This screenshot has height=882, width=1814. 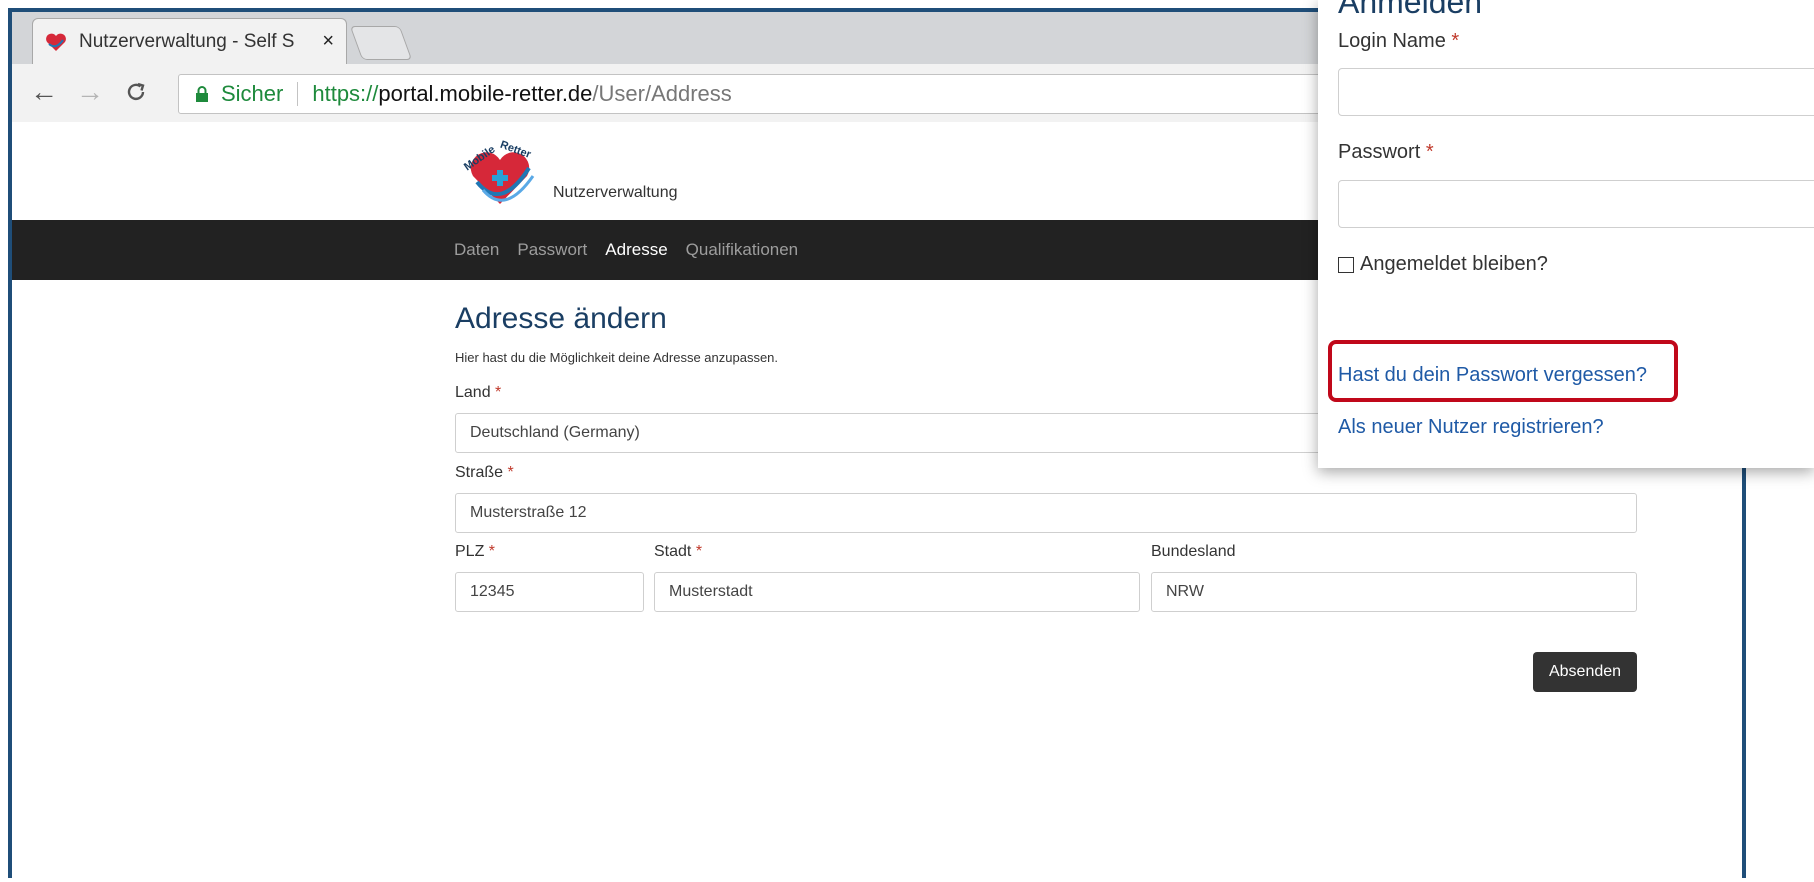 What do you see at coordinates (345, 93) in the screenshot?
I see `url-scheme: https://` at bounding box center [345, 93].